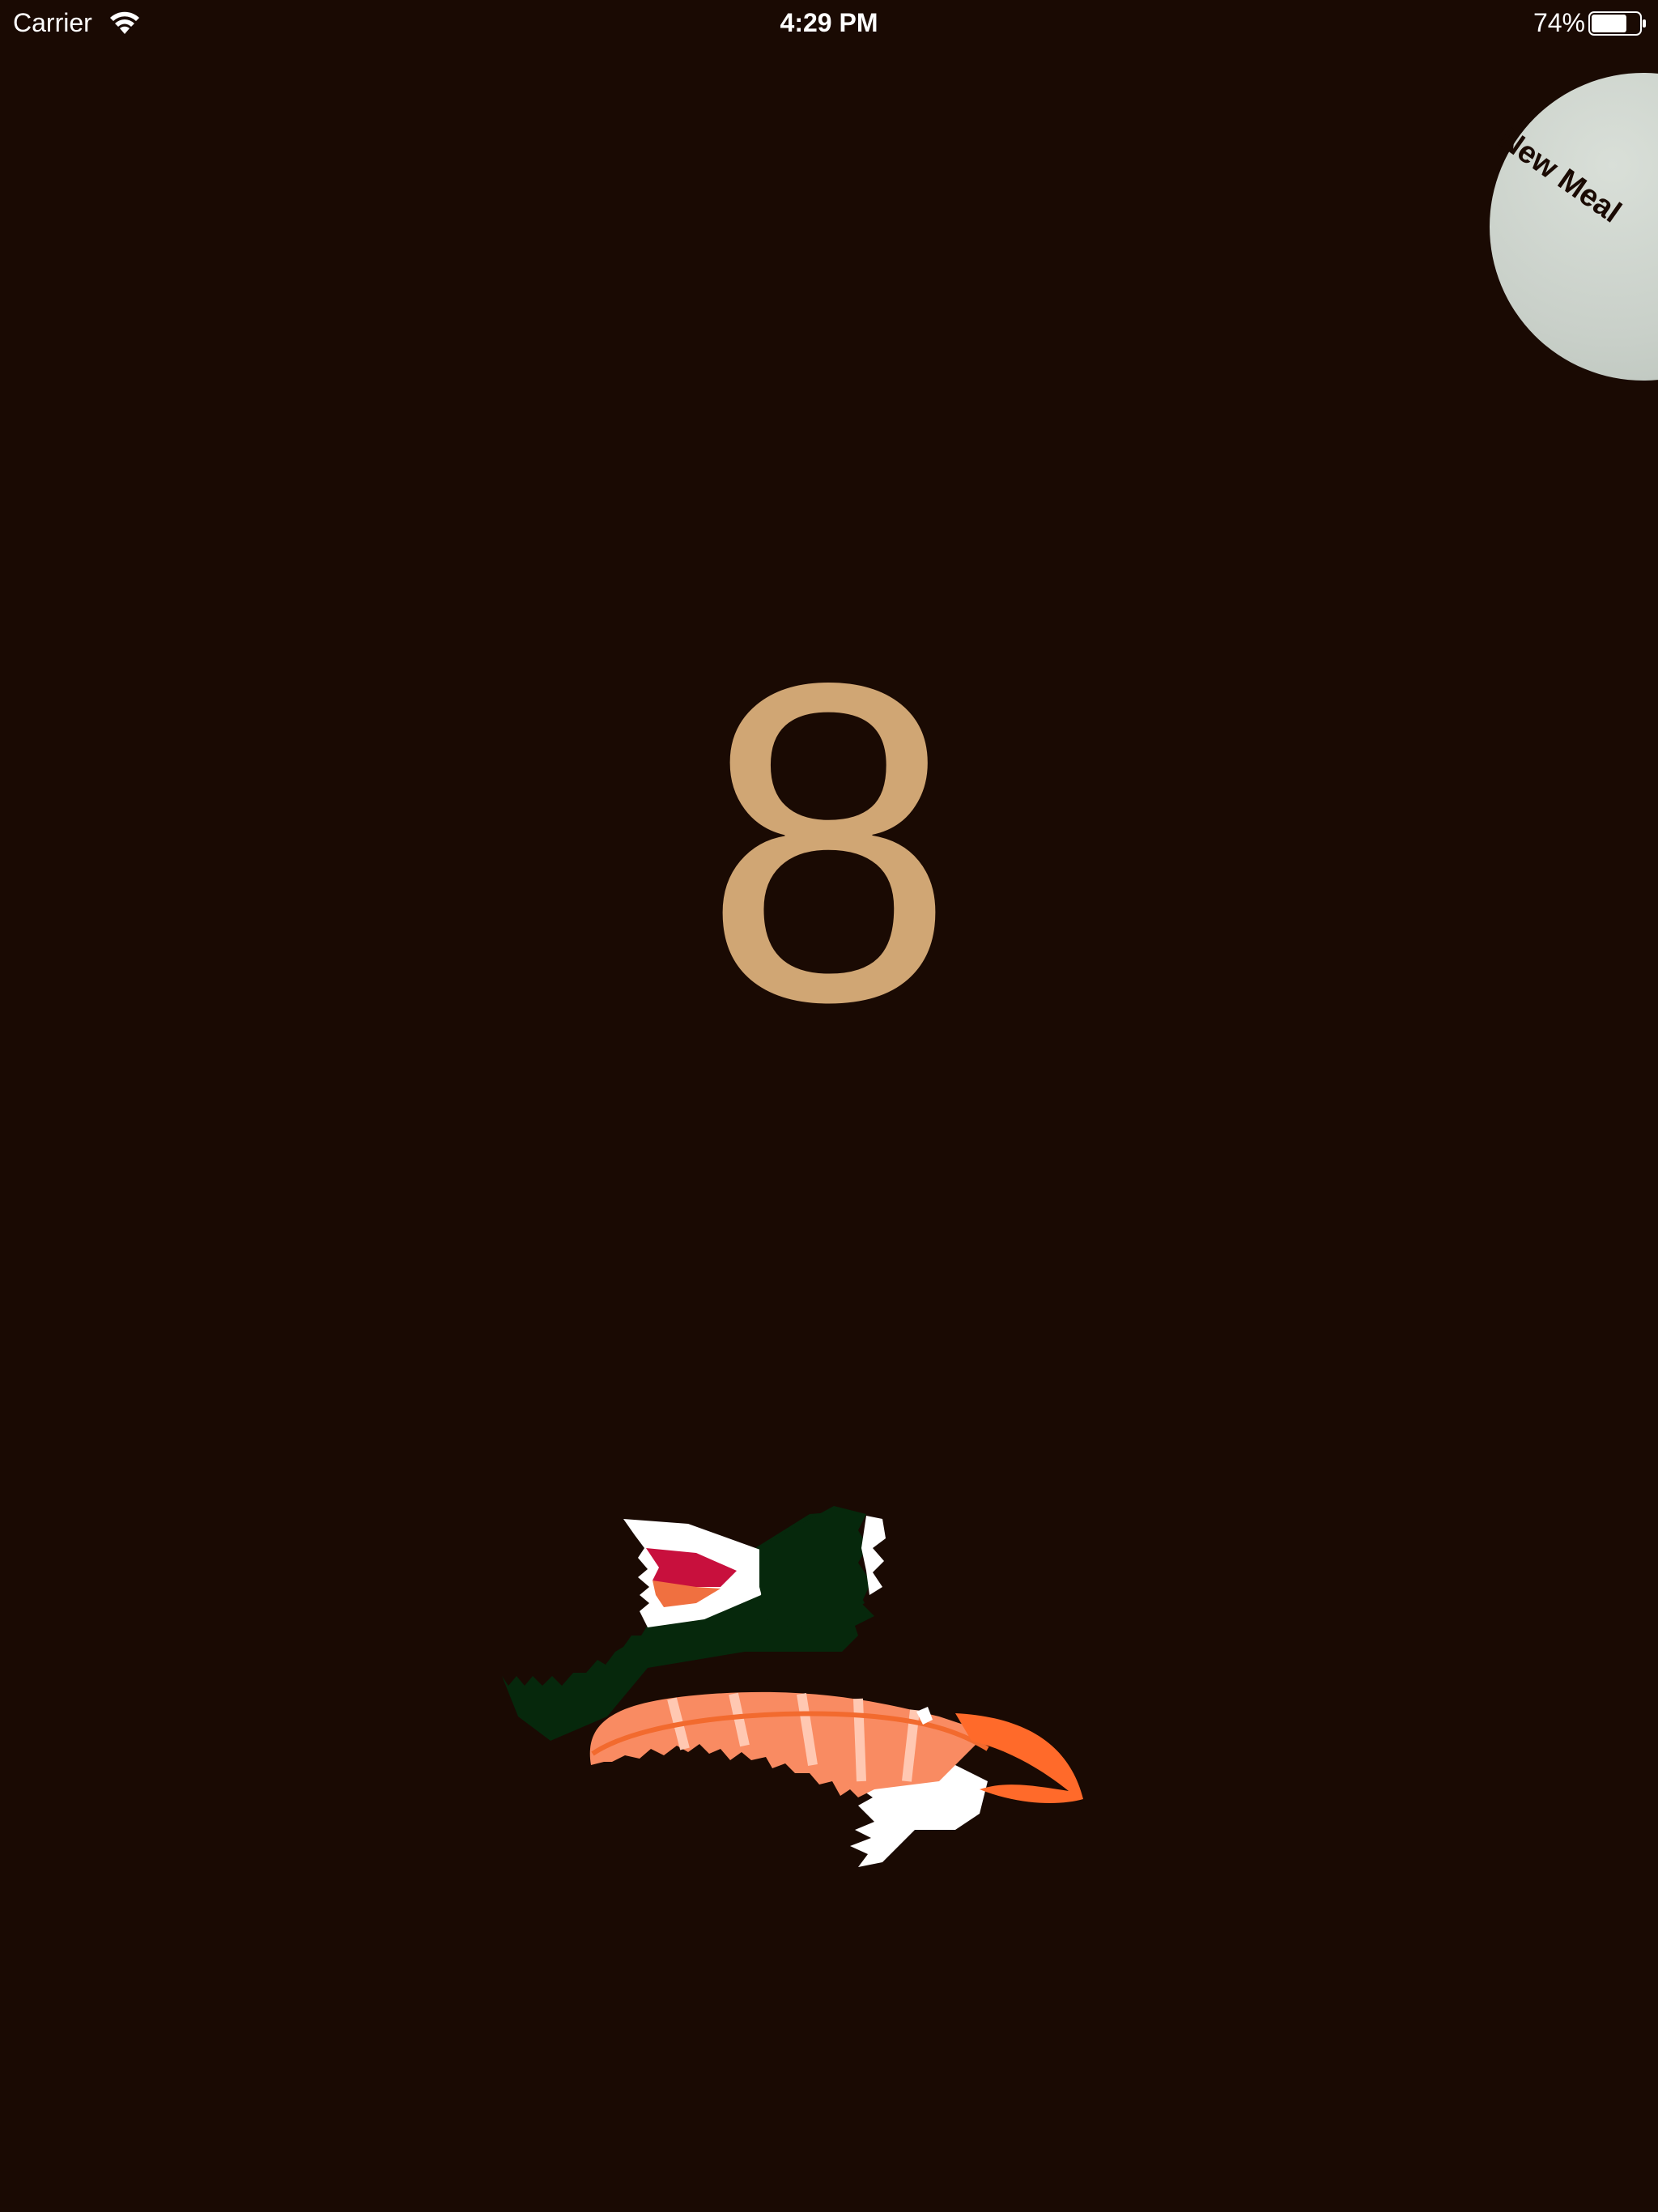  What do you see at coordinates (1617, 24) in the screenshot?
I see `battery-icon` at bounding box center [1617, 24].